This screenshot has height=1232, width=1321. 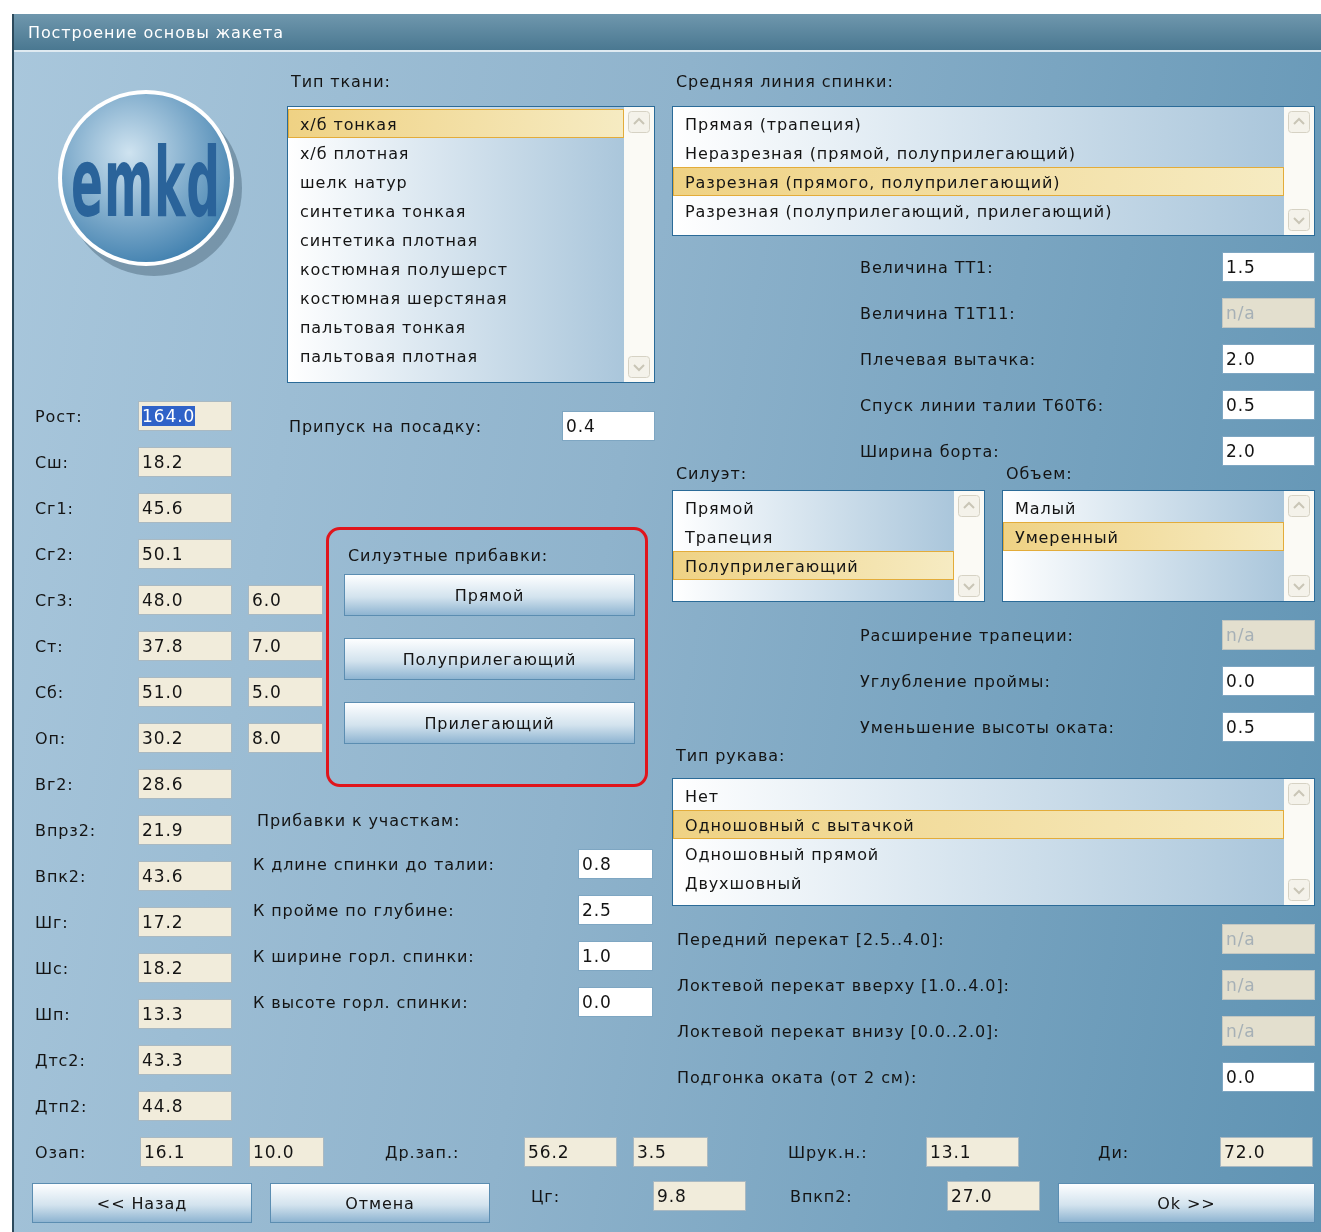 I want to click on list-item: Малый, so click(x=1143, y=507).